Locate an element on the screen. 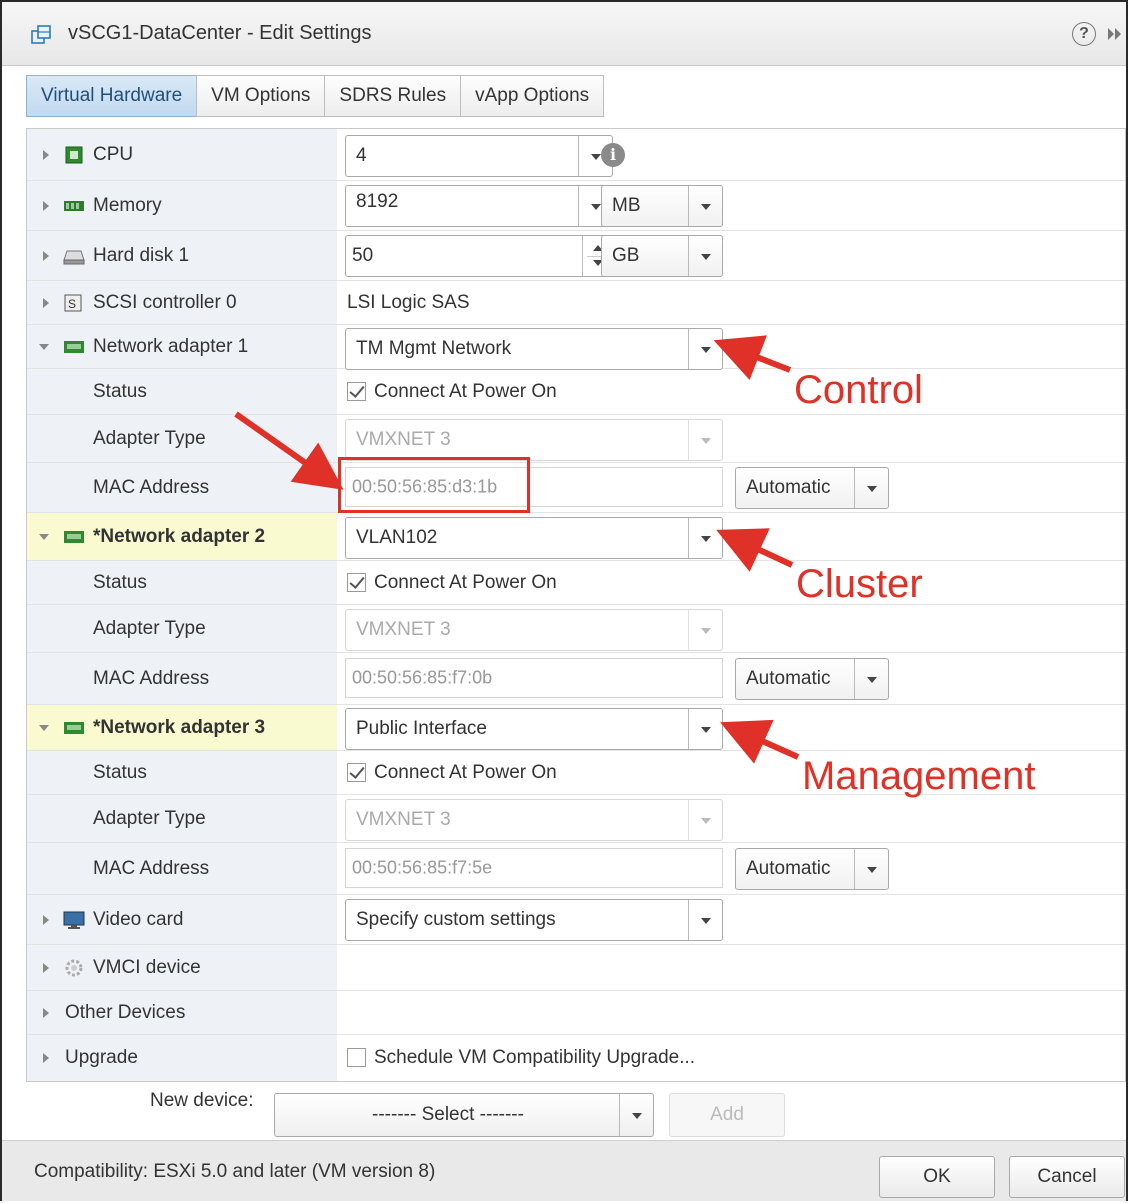  cpu-row: CPU 4 i is located at coordinates (576, 155).